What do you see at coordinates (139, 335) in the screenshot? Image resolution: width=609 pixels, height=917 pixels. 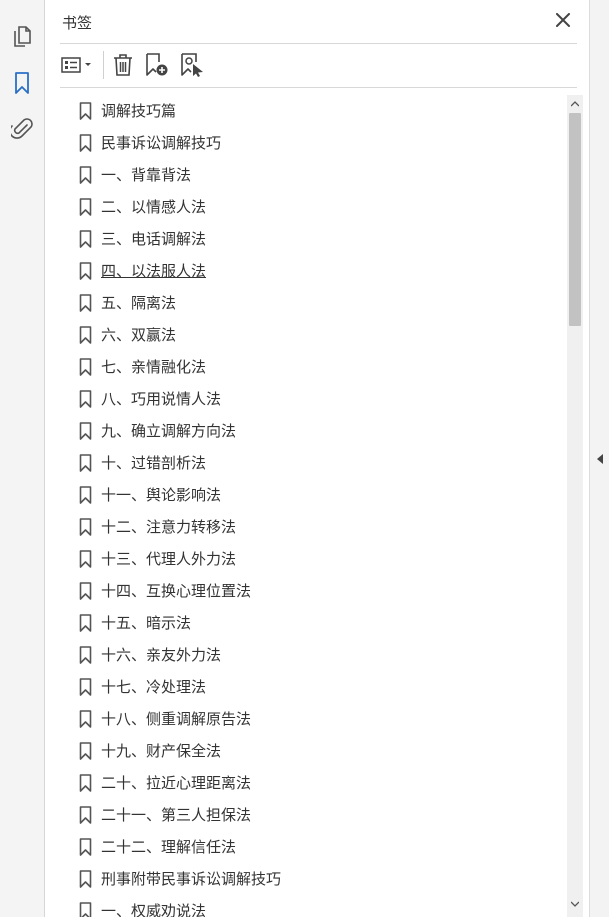 I see `bookmark-label: 六、双赢法` at bounding box center [139, 335].